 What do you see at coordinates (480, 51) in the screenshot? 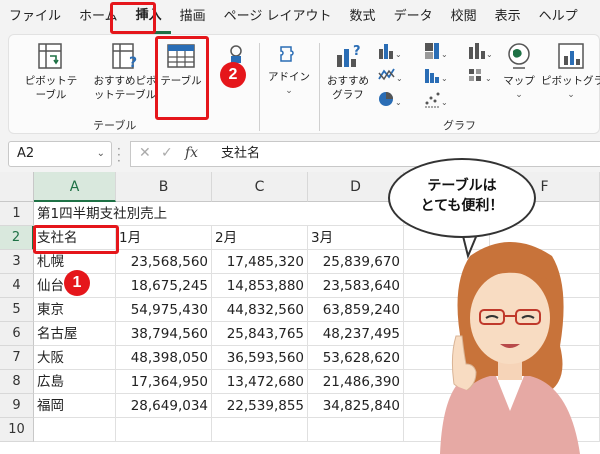
I see `line-chart-icon: ⌄` at bounding box center [480, 51].